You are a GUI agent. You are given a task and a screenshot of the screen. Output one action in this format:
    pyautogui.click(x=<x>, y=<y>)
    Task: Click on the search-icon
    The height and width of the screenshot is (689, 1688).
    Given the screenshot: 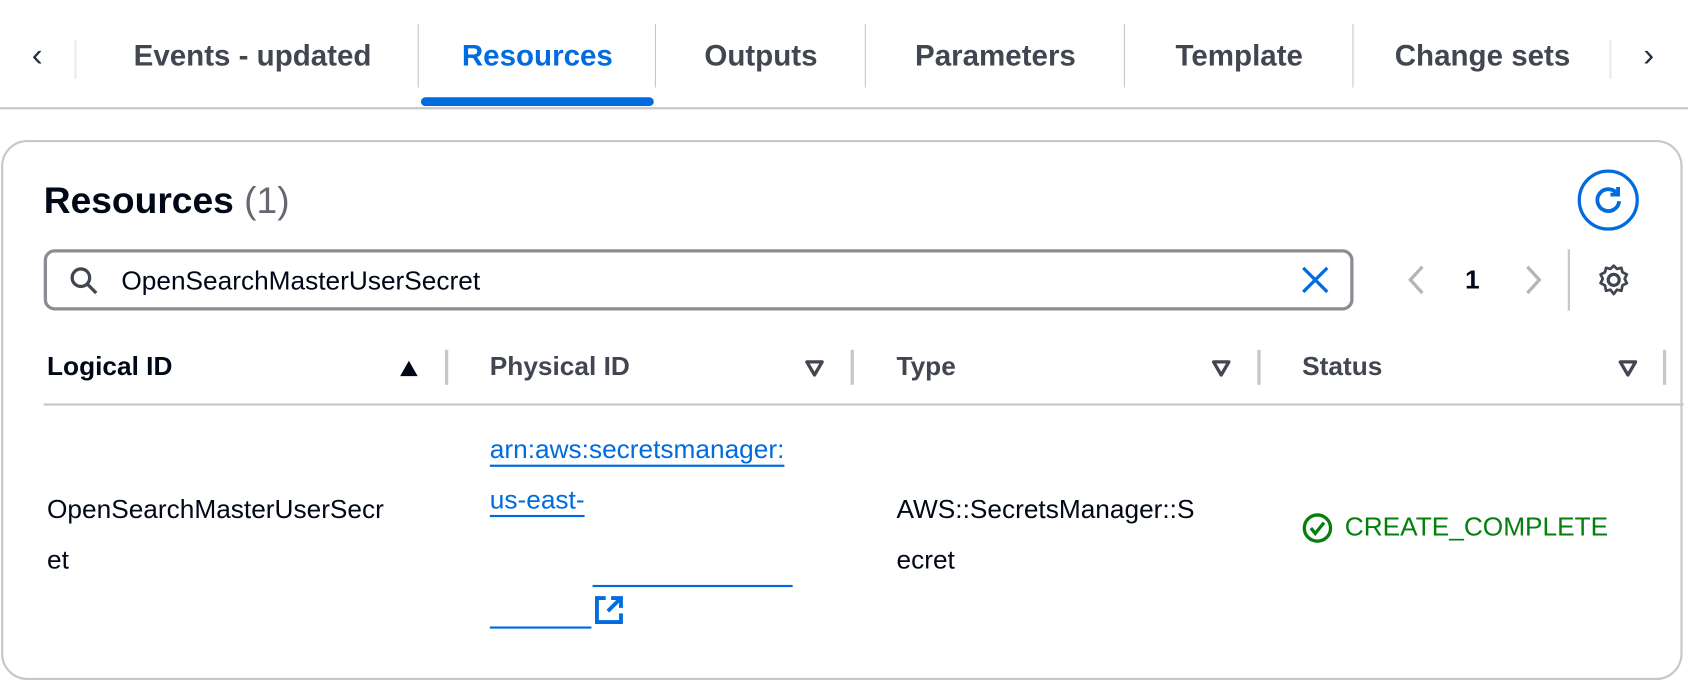 What is the action you would take?
    pyautogui.click(x=84, y=281)
    